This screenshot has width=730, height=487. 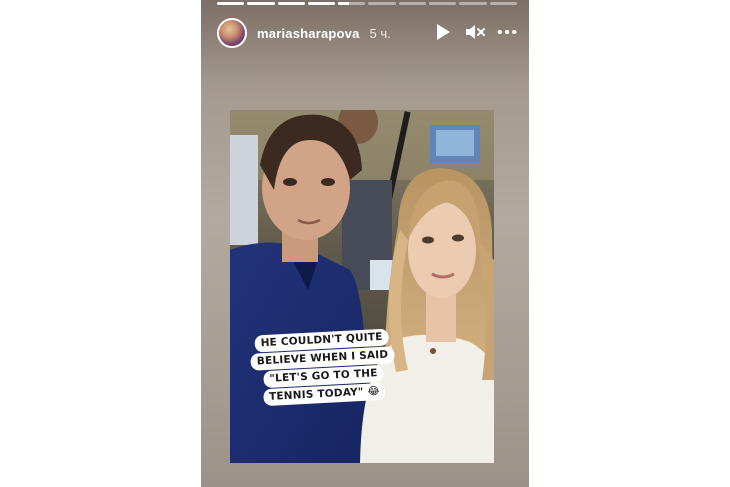 What do you see at coordinates (380, 33) in the screenshot?
I see `post-time: 5 ч.` at bounding box center [380, 33].